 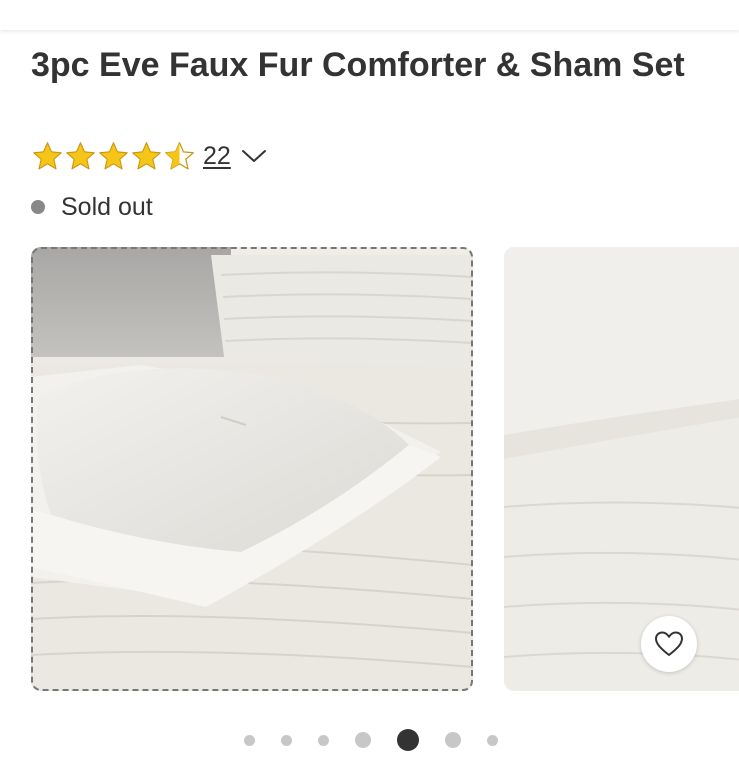 I want to click on star-rating, so click(x=113, y=156).